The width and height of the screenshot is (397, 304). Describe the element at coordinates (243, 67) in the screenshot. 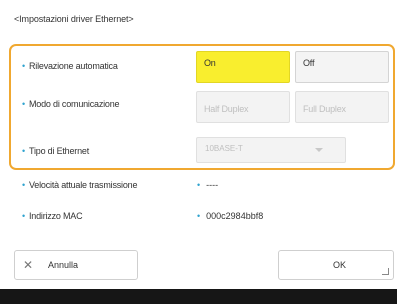

I see `auto-detect-on-button: On` at that location.